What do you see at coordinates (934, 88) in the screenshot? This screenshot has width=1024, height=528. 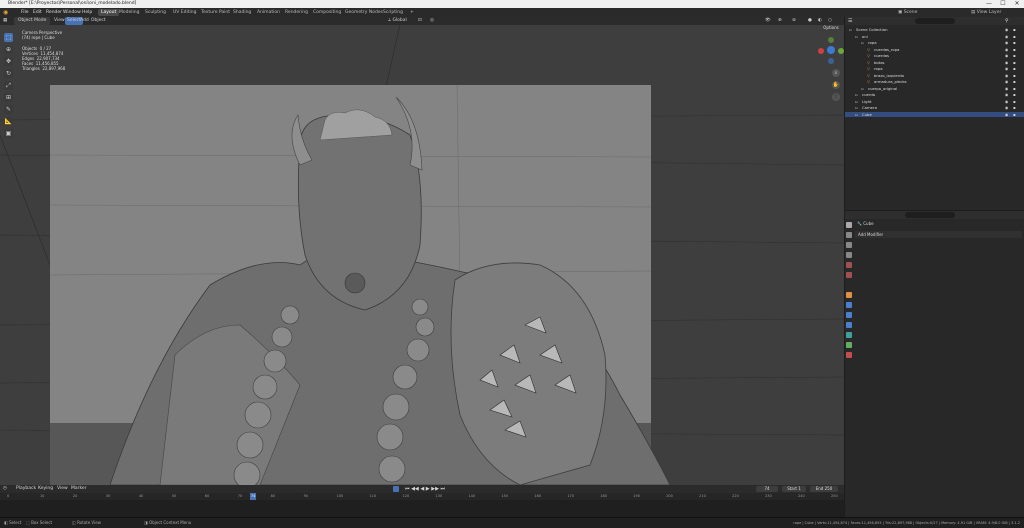 I see `outliner-row: ▫ cuerpo_original ◉ ▪` at bounding box center [934, 88].